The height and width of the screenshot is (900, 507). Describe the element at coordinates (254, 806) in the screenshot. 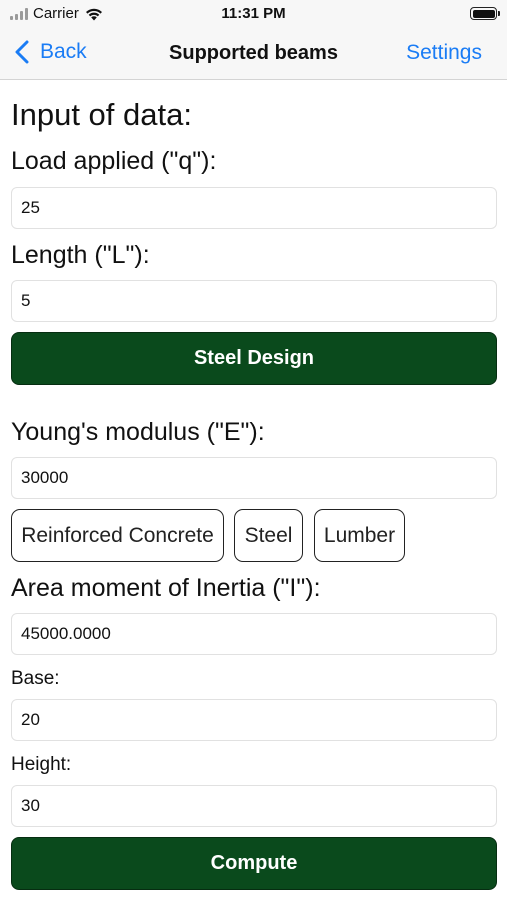

I see `height-input: 30` at that location.